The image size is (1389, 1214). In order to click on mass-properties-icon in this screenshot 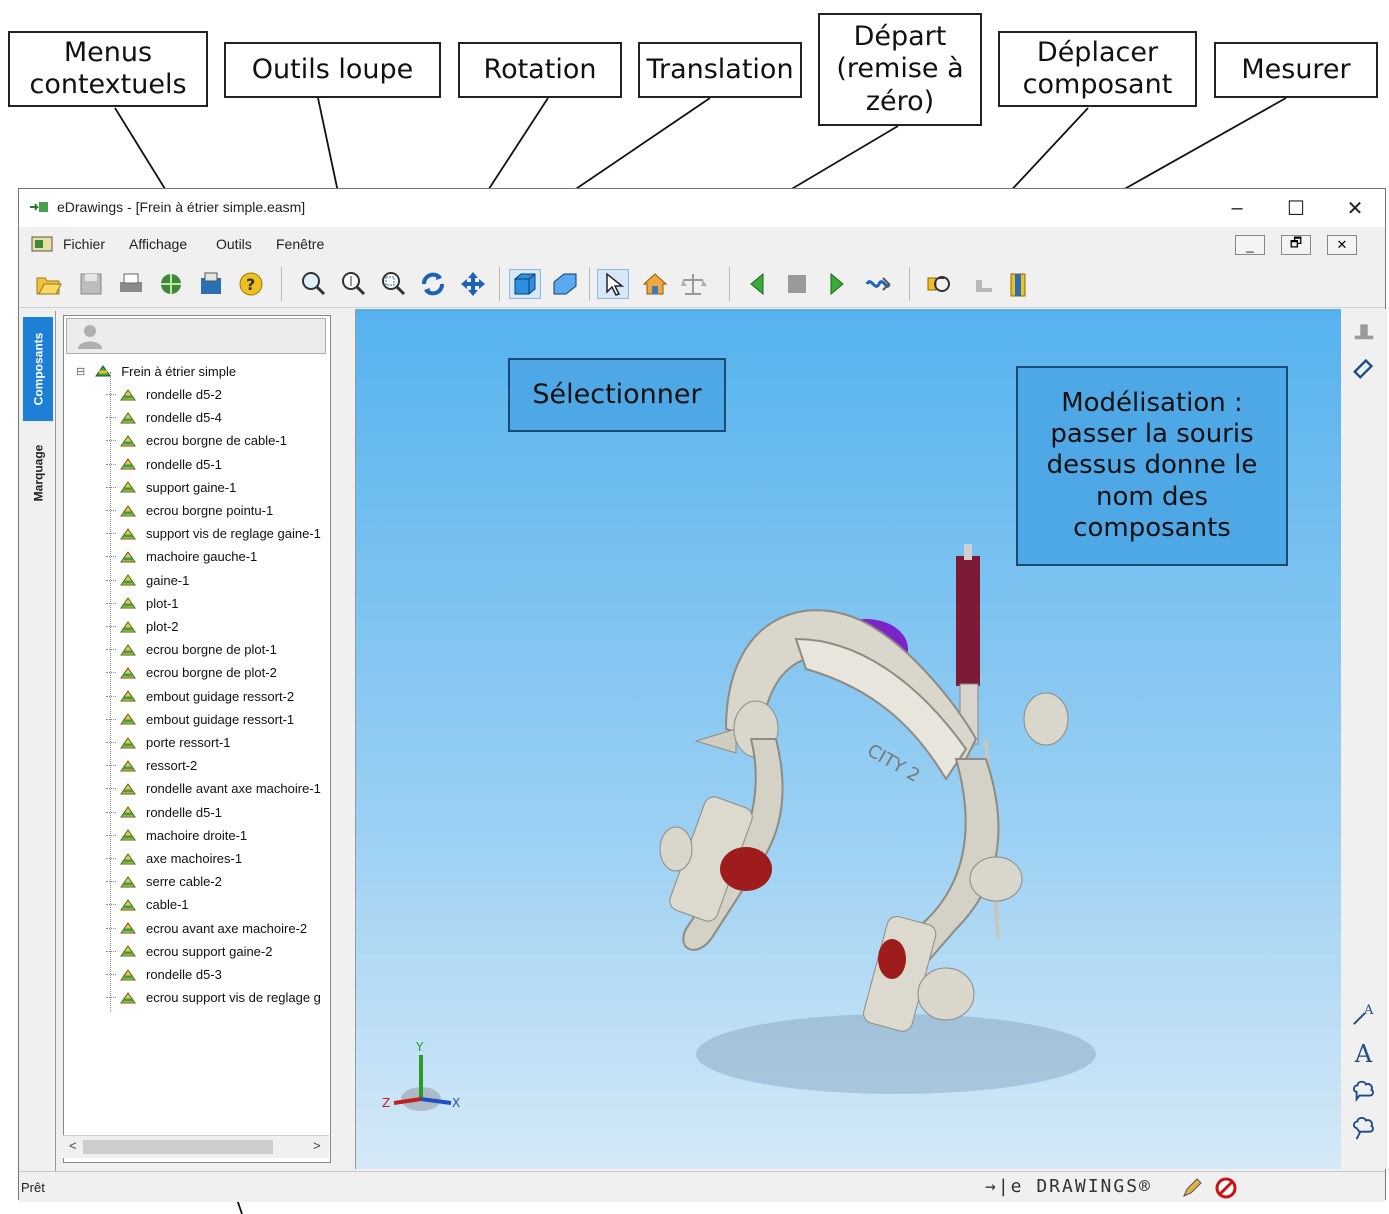, I will do `click(693, 284)`.